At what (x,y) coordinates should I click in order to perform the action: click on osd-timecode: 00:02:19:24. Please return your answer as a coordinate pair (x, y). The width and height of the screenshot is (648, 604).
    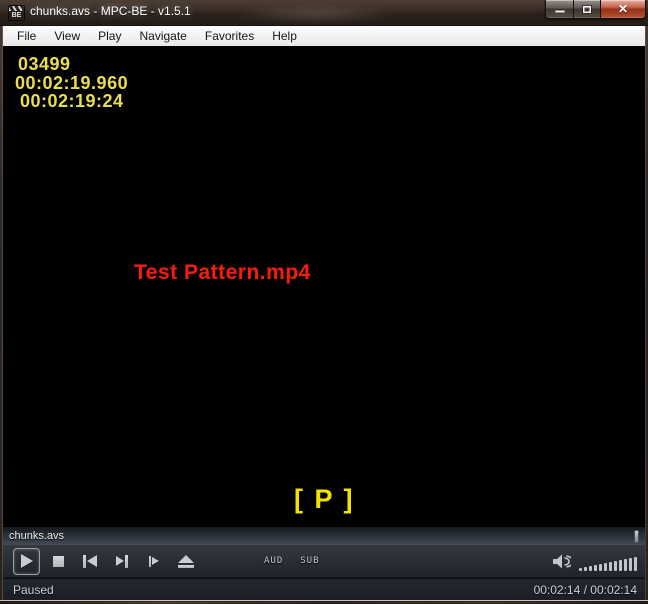
    Looking at the image, I should click on (72, 101).